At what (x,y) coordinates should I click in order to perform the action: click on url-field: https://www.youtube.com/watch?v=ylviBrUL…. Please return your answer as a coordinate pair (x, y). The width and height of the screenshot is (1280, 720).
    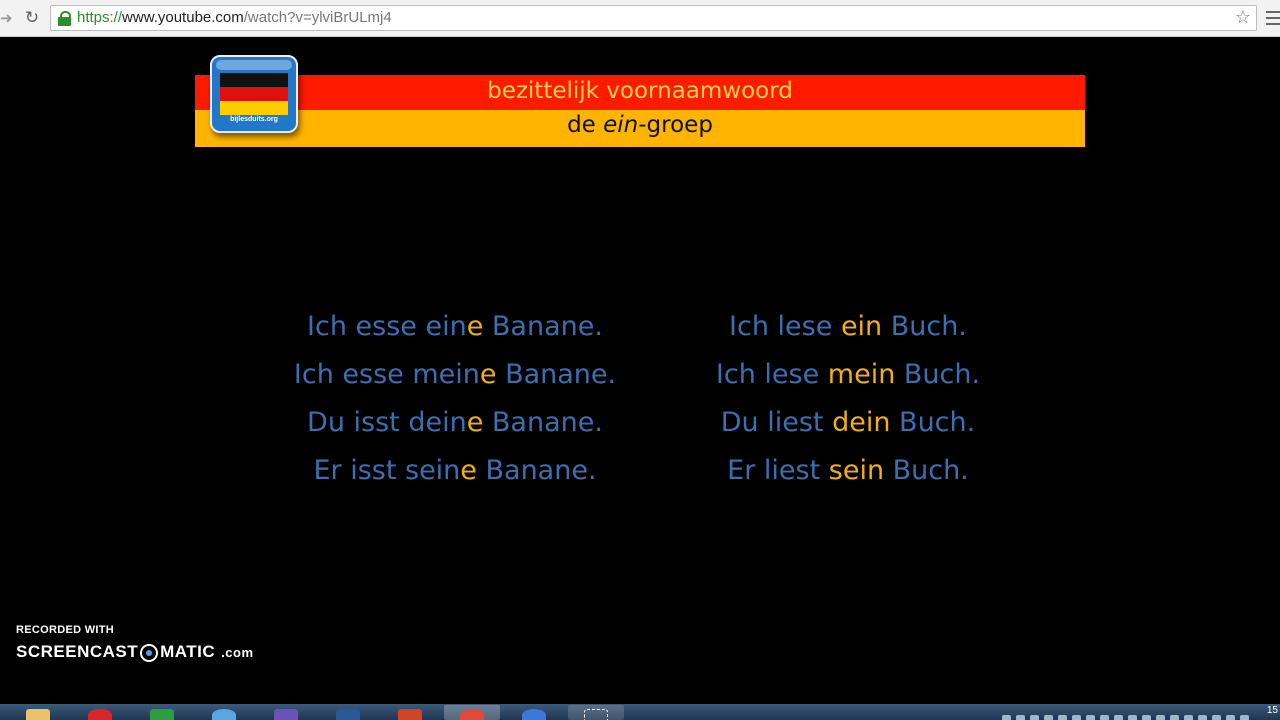
    Looking at the image, I should click on (653, 18).